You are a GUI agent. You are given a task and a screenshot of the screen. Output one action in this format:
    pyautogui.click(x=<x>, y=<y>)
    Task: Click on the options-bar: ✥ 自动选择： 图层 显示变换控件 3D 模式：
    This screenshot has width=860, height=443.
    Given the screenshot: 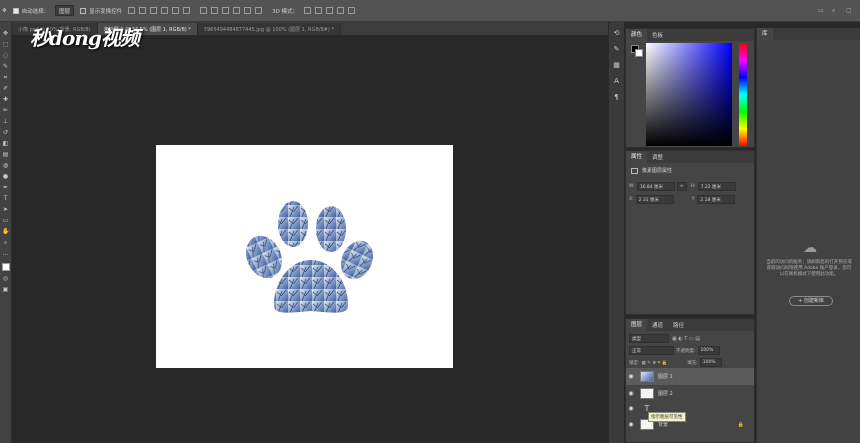 What is the action you would take?
    pyautogui.click(x=430, y=11)
    